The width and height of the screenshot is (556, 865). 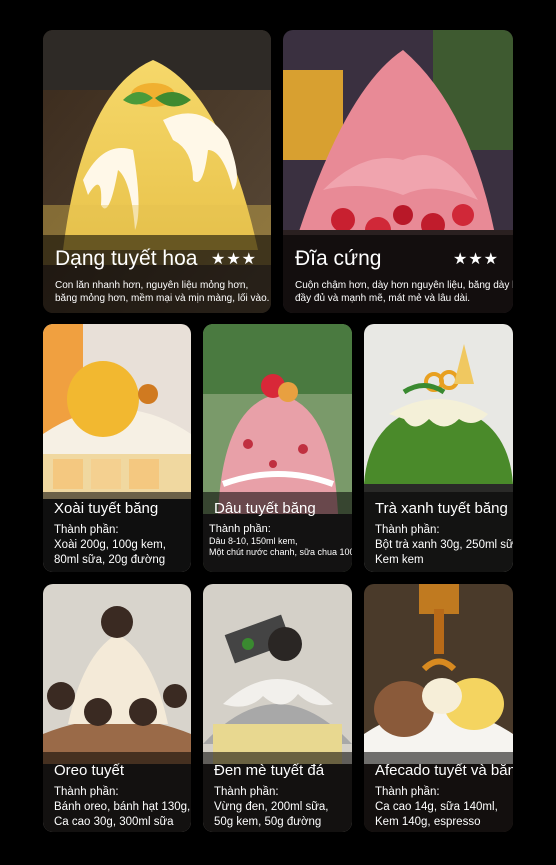 I want to click on card-title: Oreo tuyết, so click(x=89, y=770).